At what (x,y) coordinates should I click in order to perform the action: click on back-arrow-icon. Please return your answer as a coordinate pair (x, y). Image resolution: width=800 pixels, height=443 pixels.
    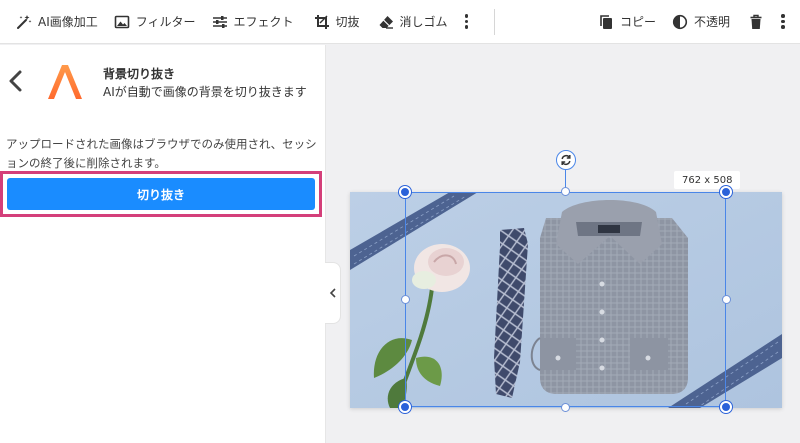
    Looking at the image, I should click on (15, 81).